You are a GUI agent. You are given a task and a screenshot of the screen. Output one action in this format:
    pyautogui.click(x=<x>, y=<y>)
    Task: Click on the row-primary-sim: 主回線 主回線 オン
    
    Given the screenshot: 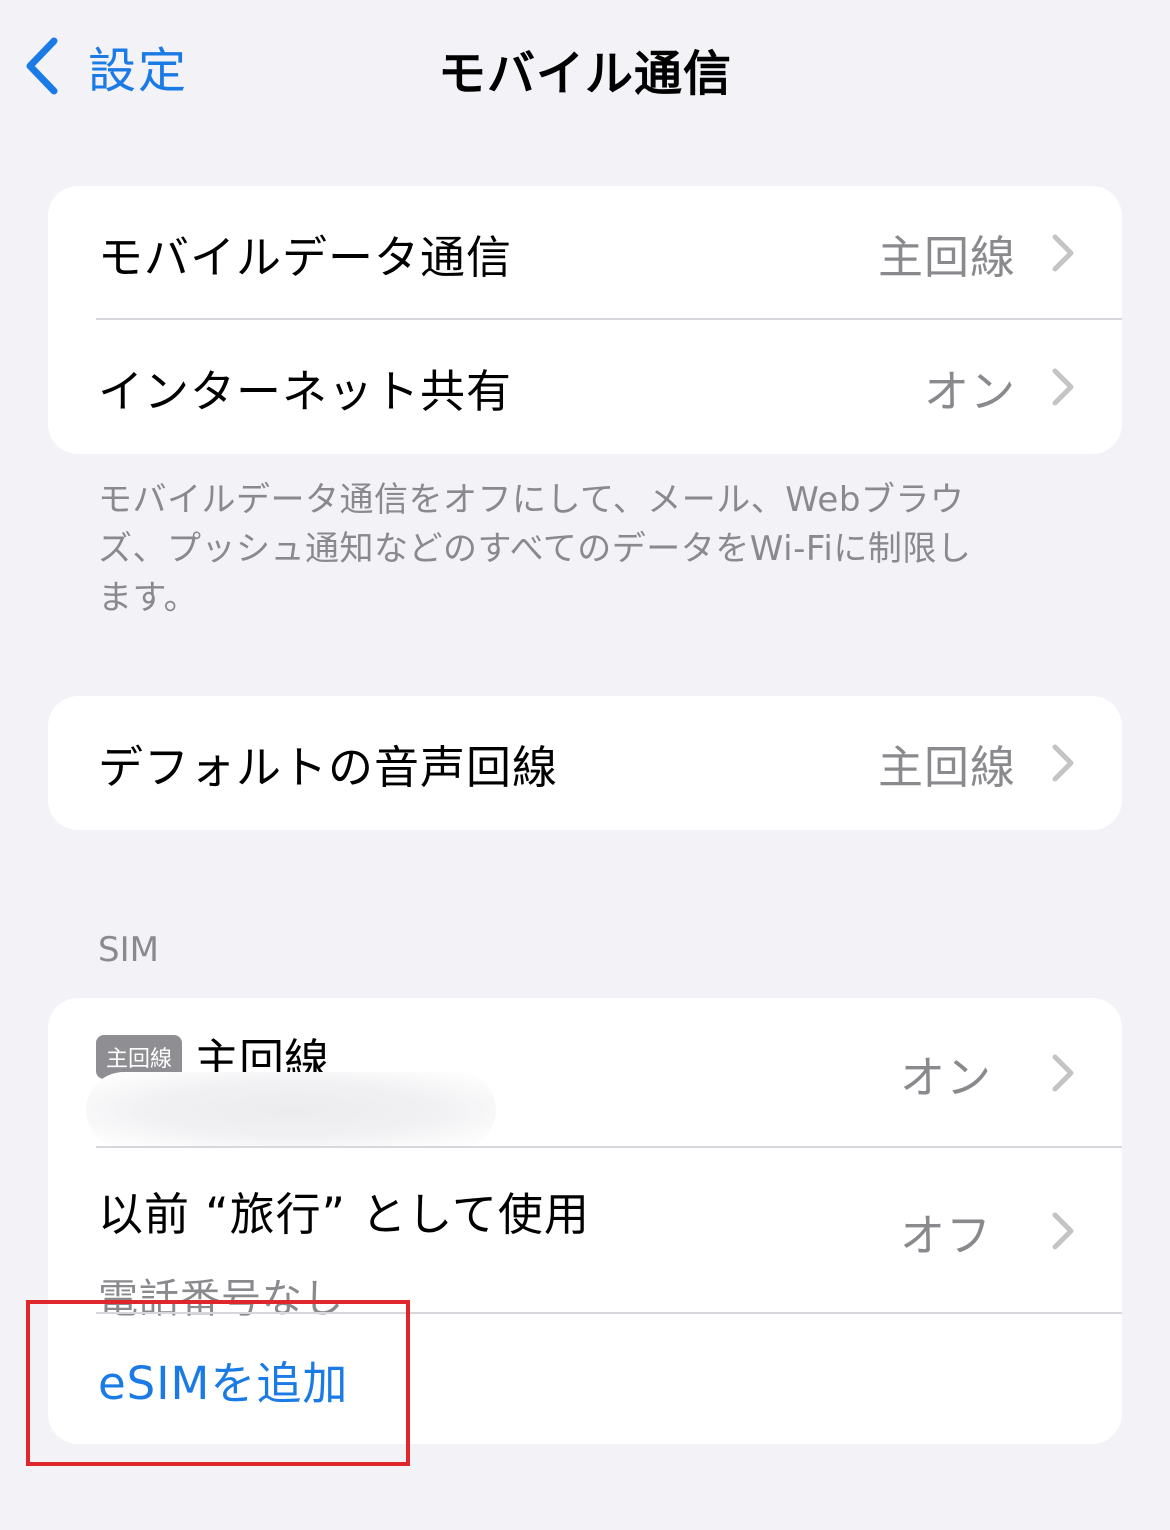 What is the action you would take?
    pyautogui.click(x=585, y=1073)
    